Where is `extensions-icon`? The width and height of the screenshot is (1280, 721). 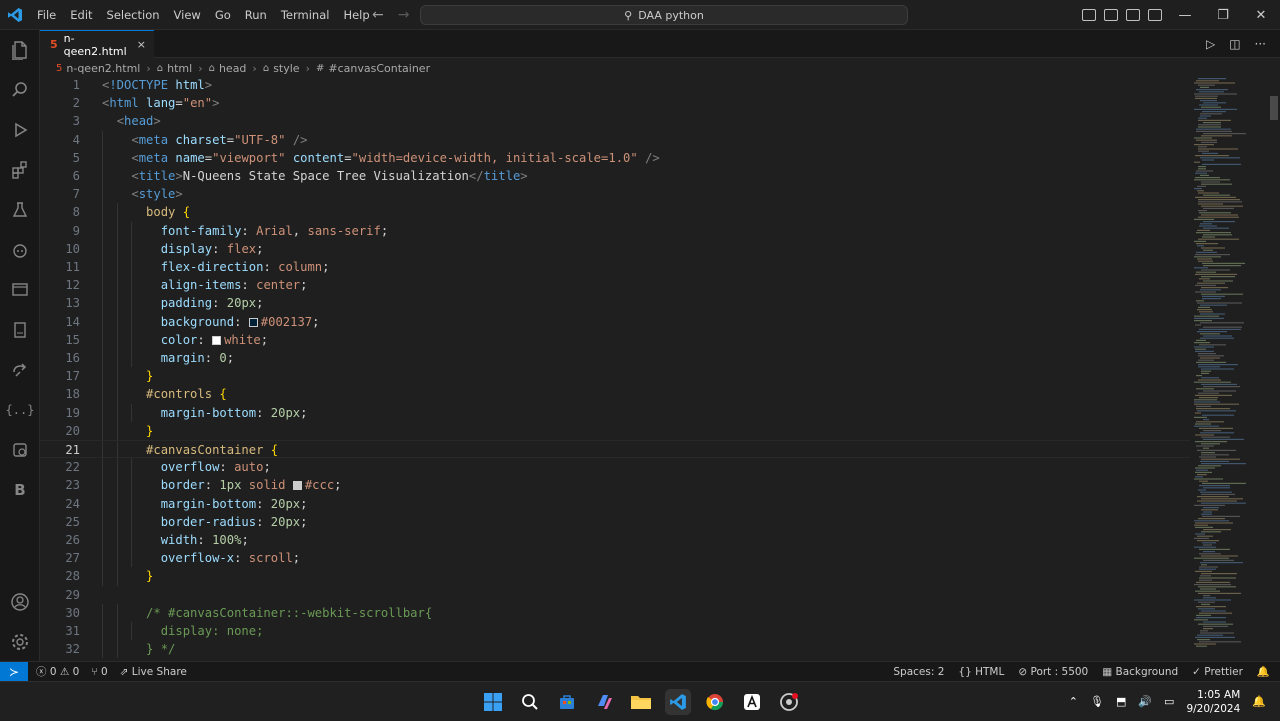
extensions-icon is located at coordinates (20, 170).